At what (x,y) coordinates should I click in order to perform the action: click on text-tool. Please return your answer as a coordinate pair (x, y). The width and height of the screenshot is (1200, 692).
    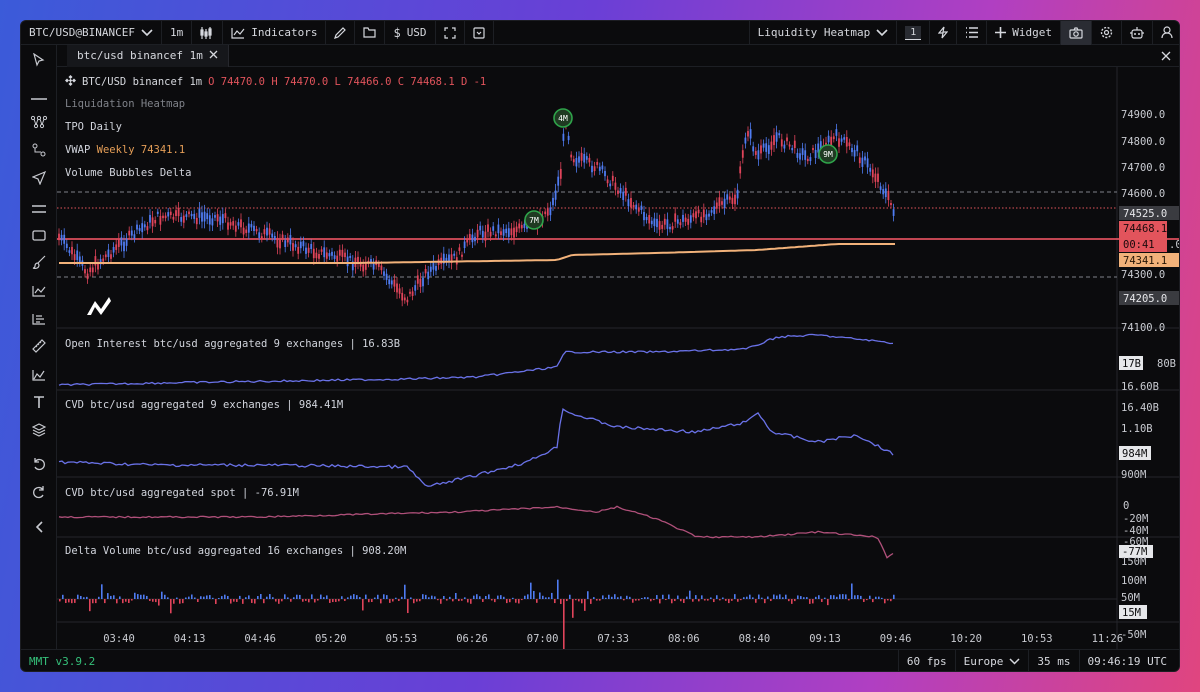
    Looking at the image, I should click on (39, 403).